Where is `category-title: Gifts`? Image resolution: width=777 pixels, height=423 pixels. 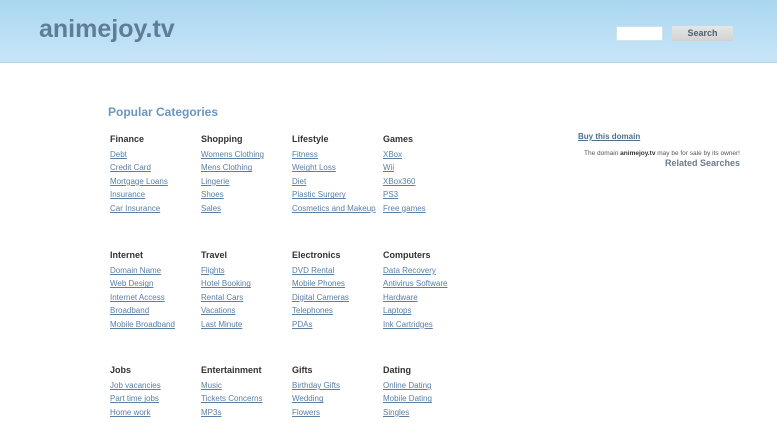 category-title: Gifts is located at coordinates (302, 370).